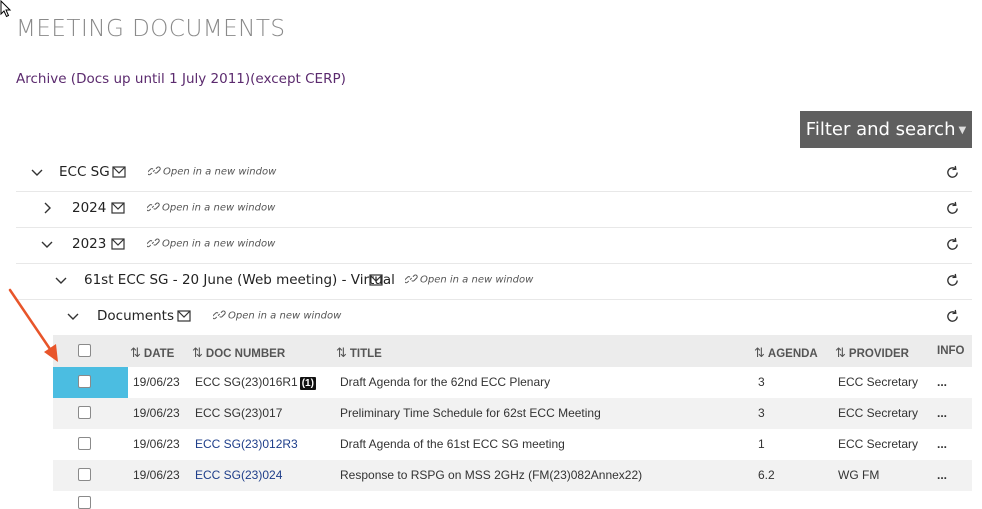 This screenshot has width=982, height=509. What do you see at coordinates (880, 129) in the screenshot?
I see `filter-button-label: Filter and search` at bounding box center [880, 129].